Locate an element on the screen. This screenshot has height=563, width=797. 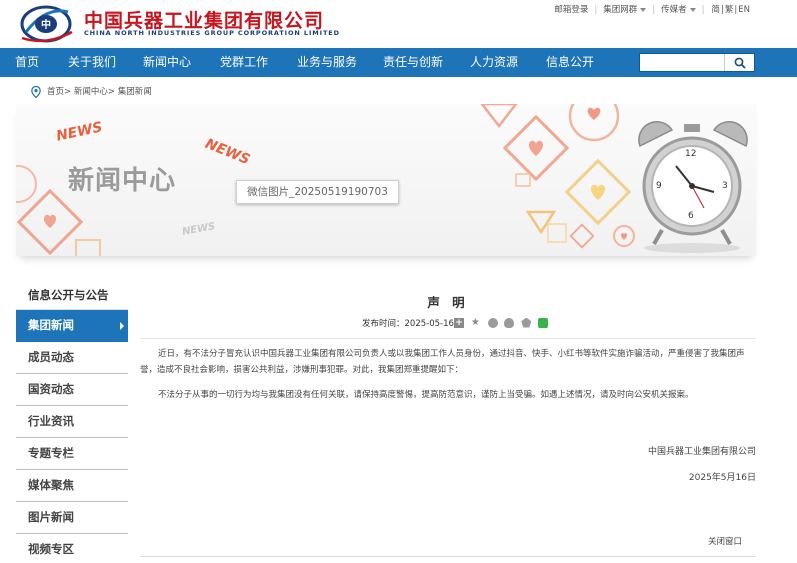
nav-about: 关于我们 is located at coordinates (92, 62).